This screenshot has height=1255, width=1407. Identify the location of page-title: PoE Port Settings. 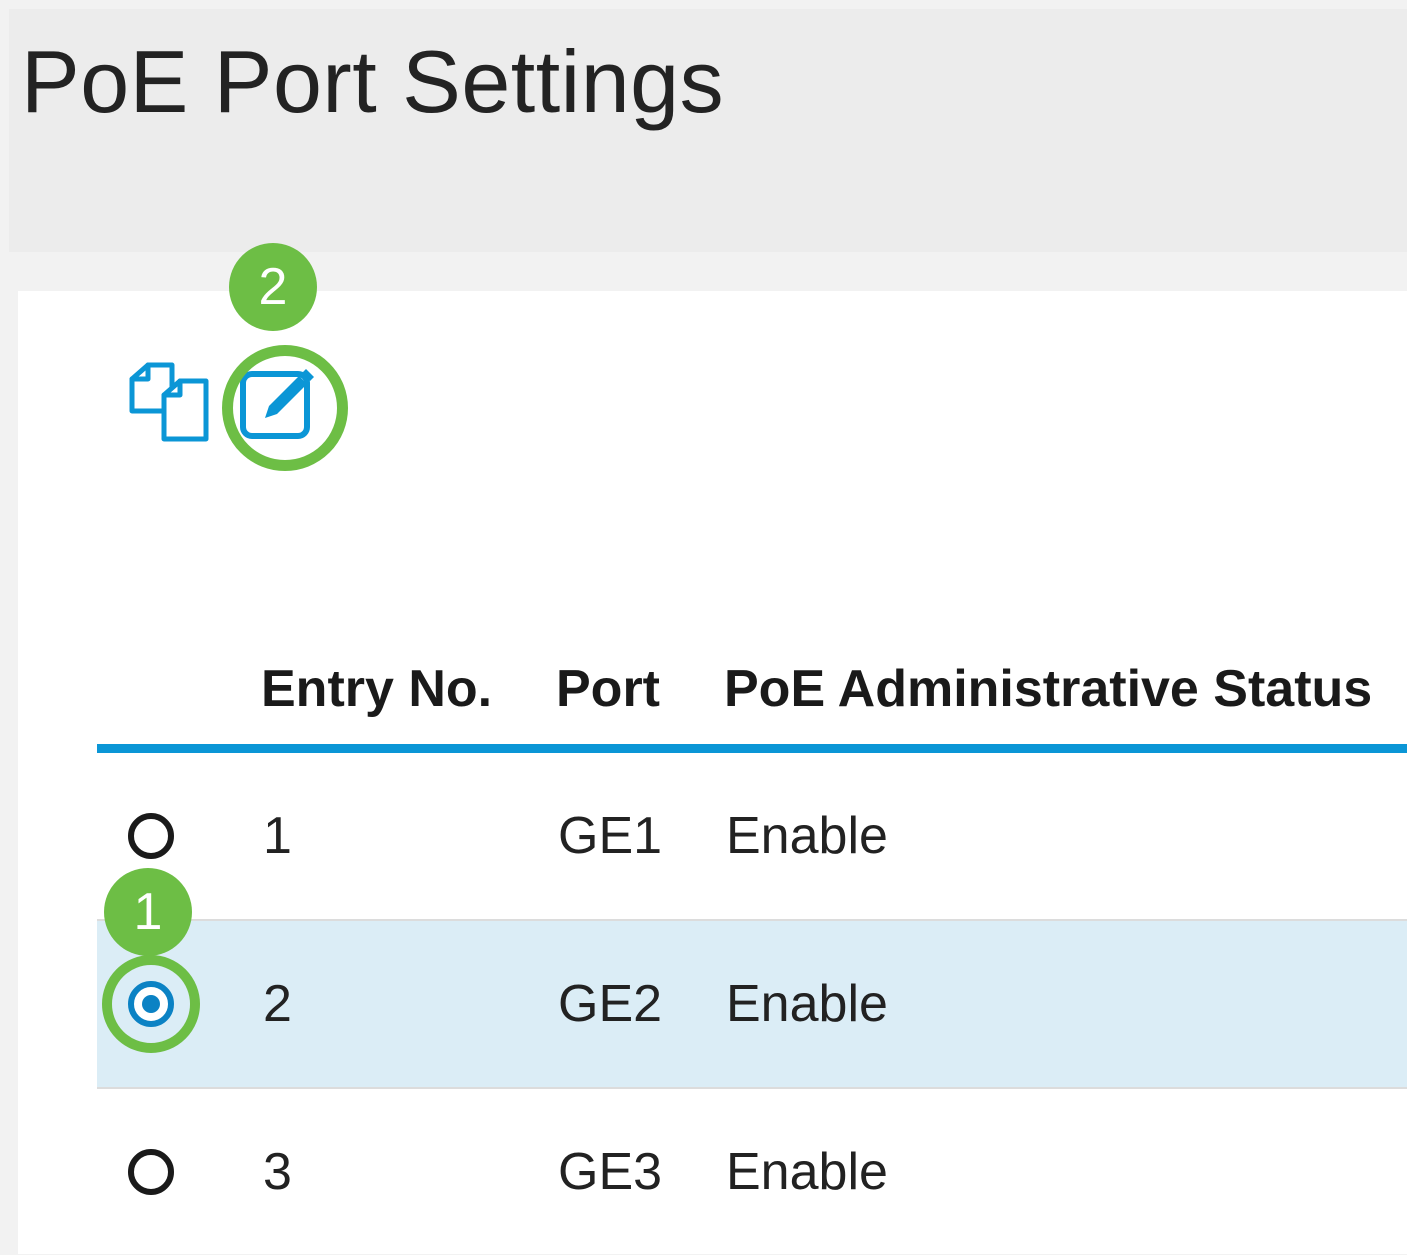
(373, 81).